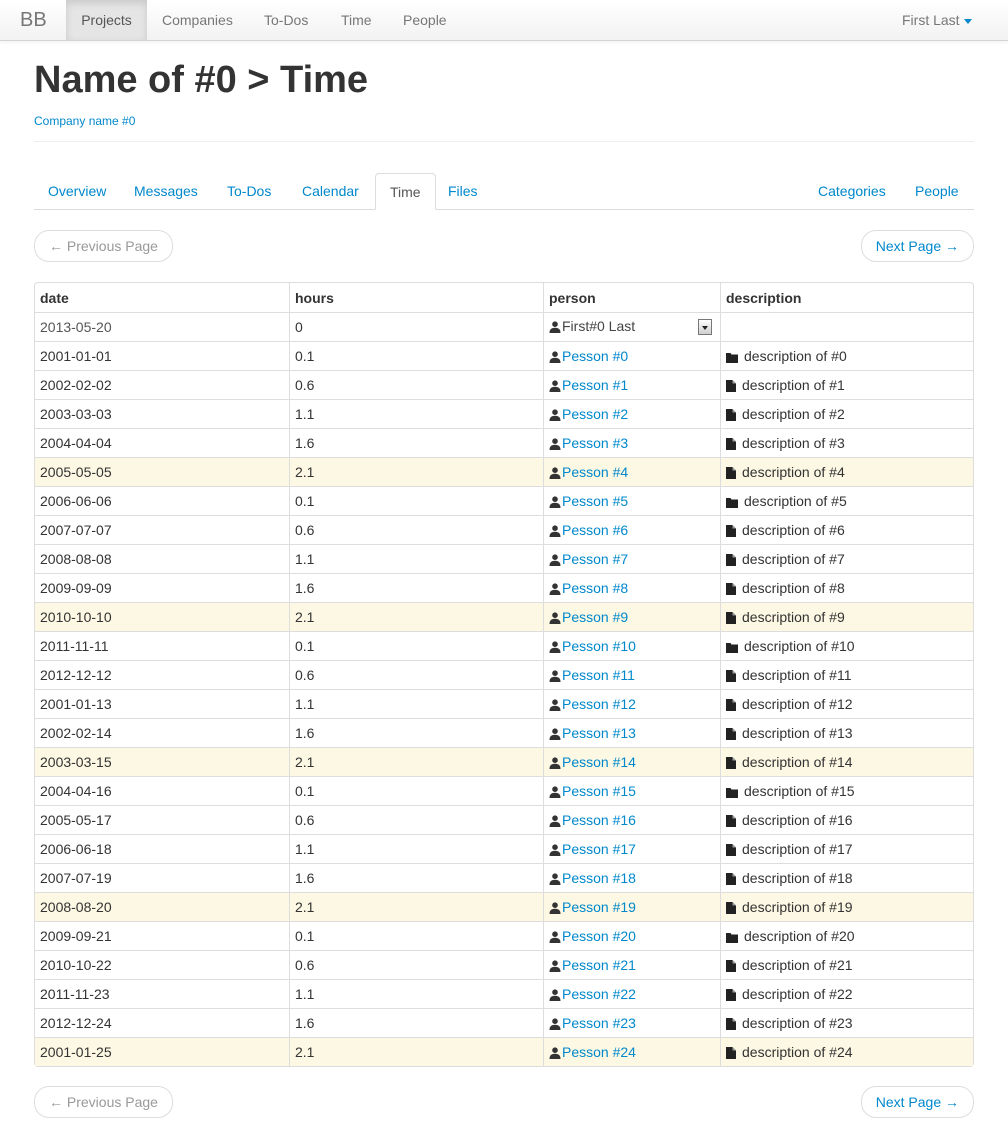  Describe the element at coordinates (249, 191) in the screenshot. I see `tab-todos: To-Dos` at that location.